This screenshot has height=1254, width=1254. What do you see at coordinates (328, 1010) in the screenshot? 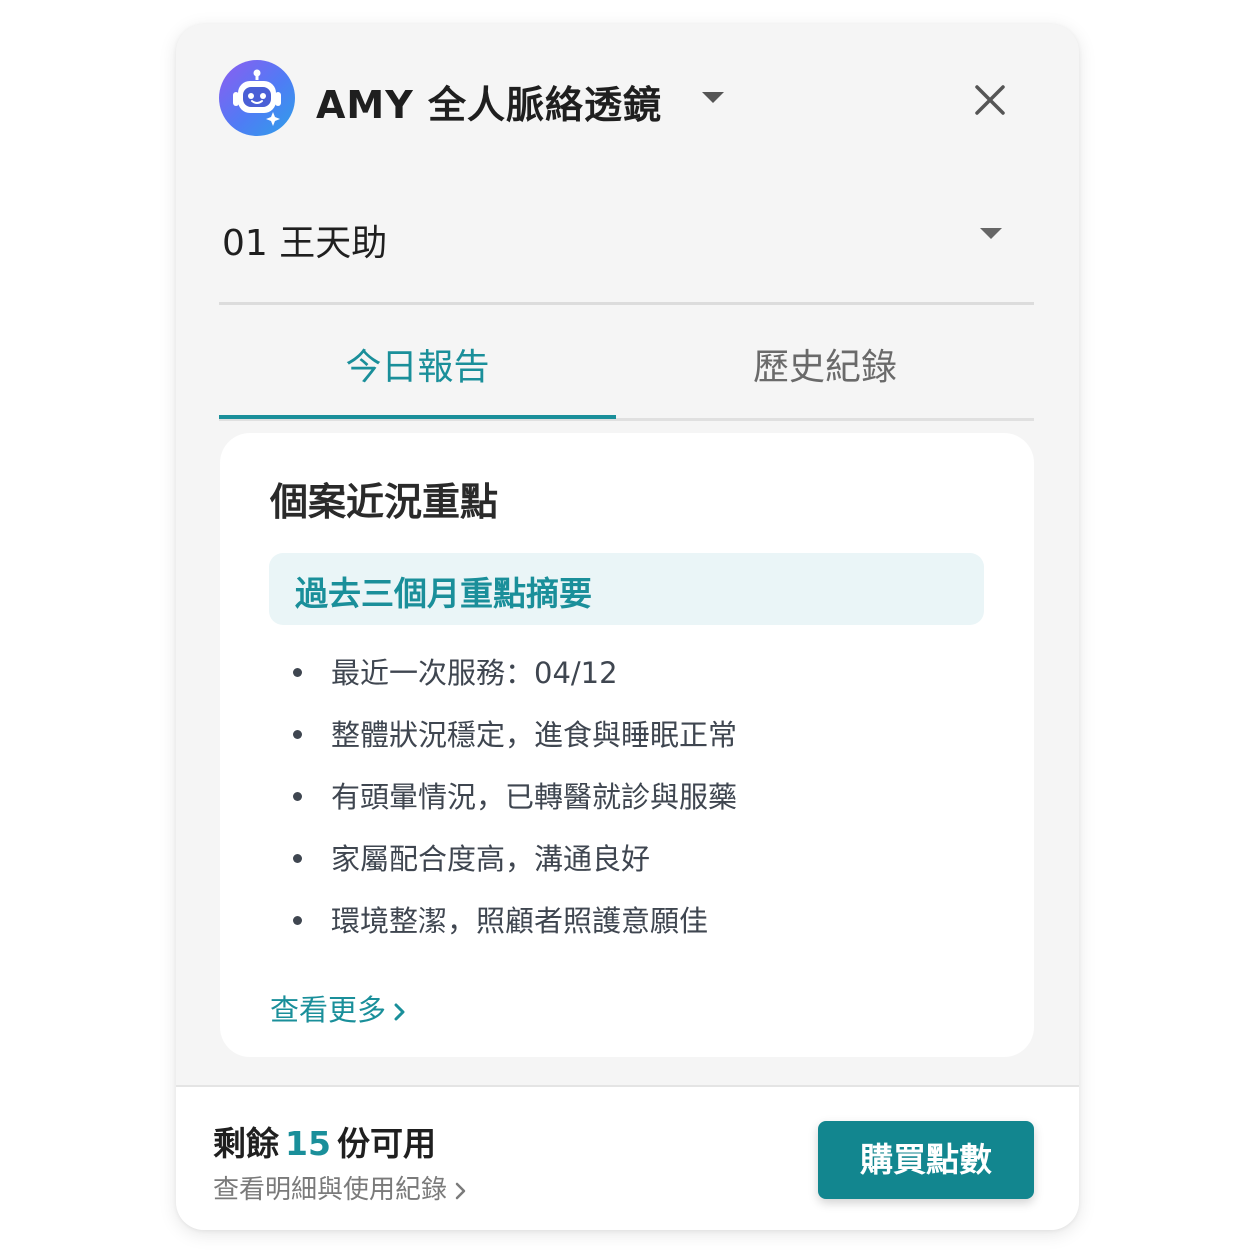
I see `see-more-label: 查看更多` at bounding box center [328, 1010].